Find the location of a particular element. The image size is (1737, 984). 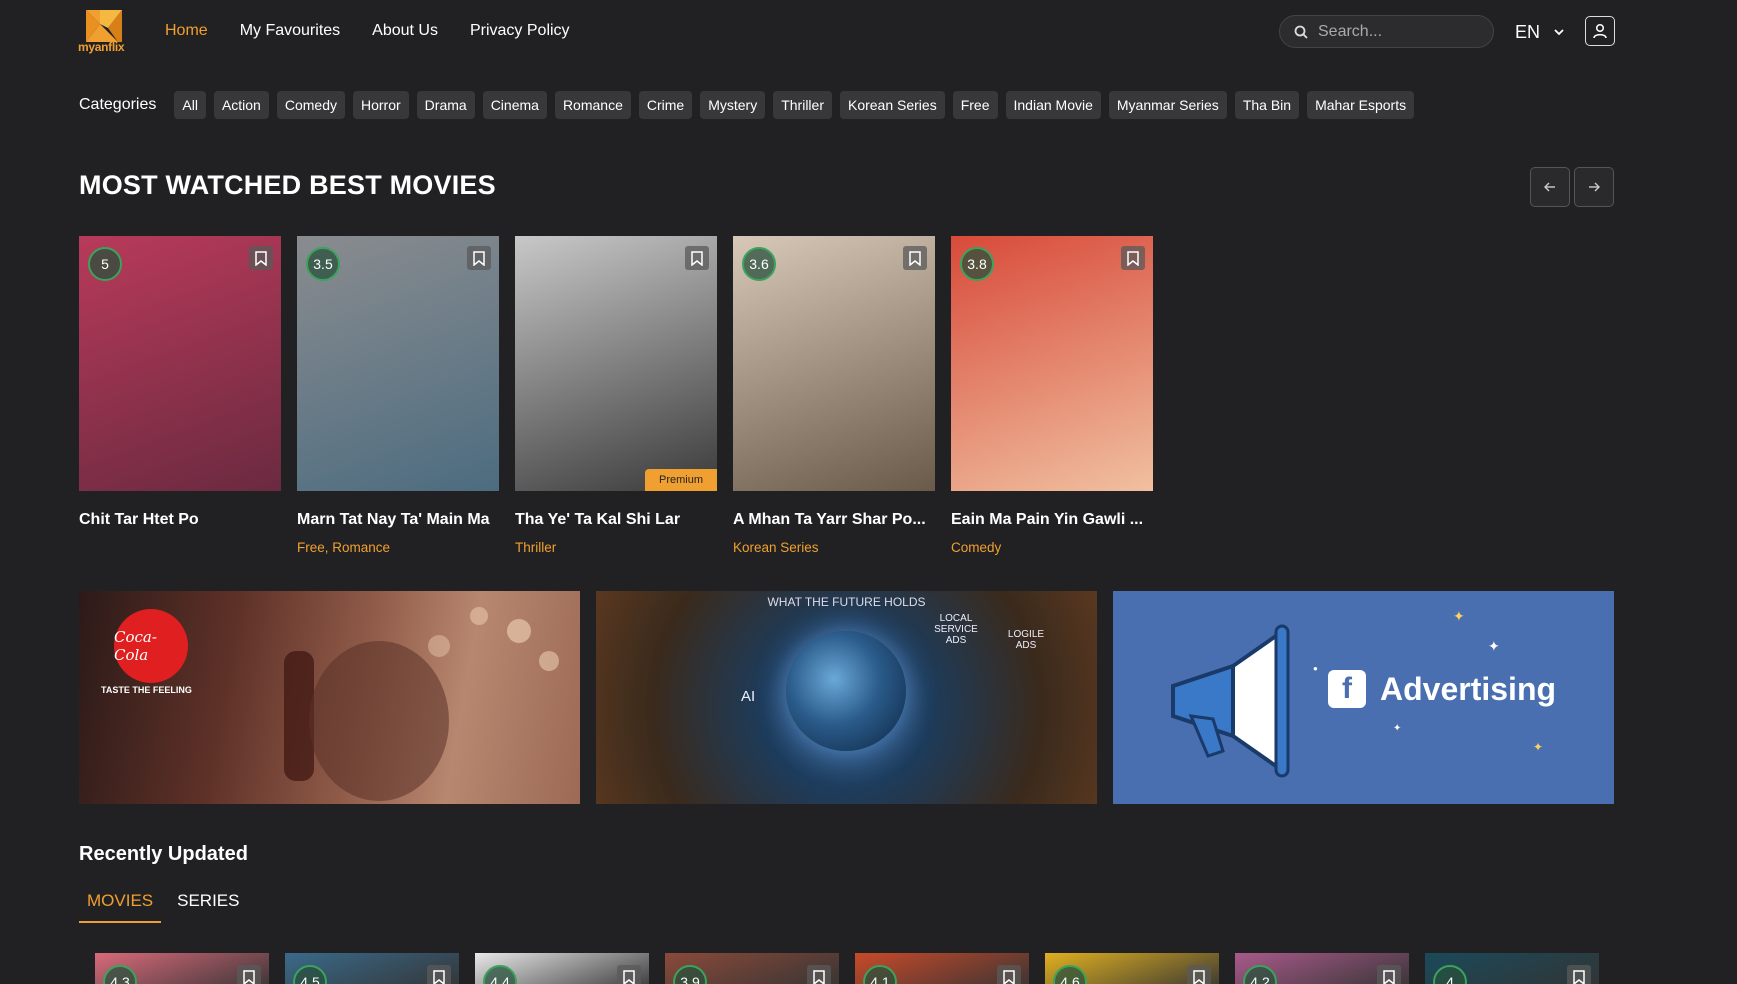

movie-card: 3.8 Eain Ma Pain Yin Gawli ... Comedy is located at coordinates (1052, 395).